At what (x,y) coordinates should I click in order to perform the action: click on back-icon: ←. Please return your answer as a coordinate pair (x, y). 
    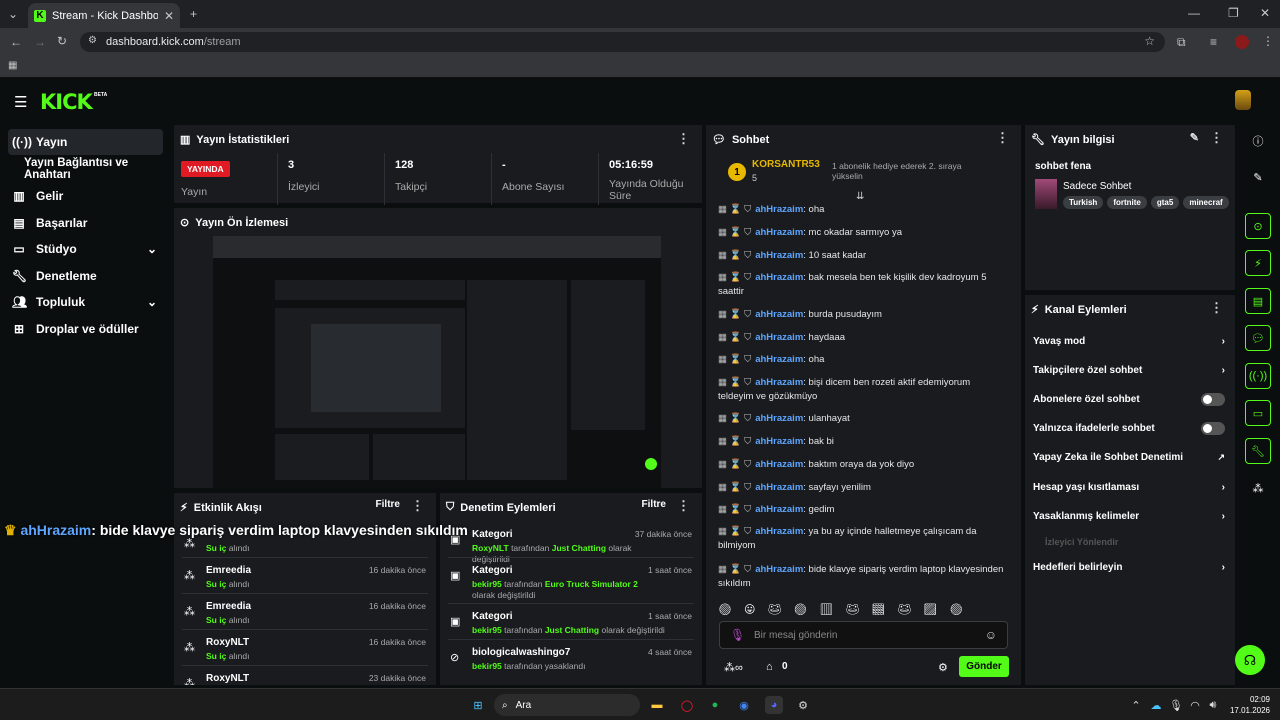
    Looking at the image, I should click on (16, 42).